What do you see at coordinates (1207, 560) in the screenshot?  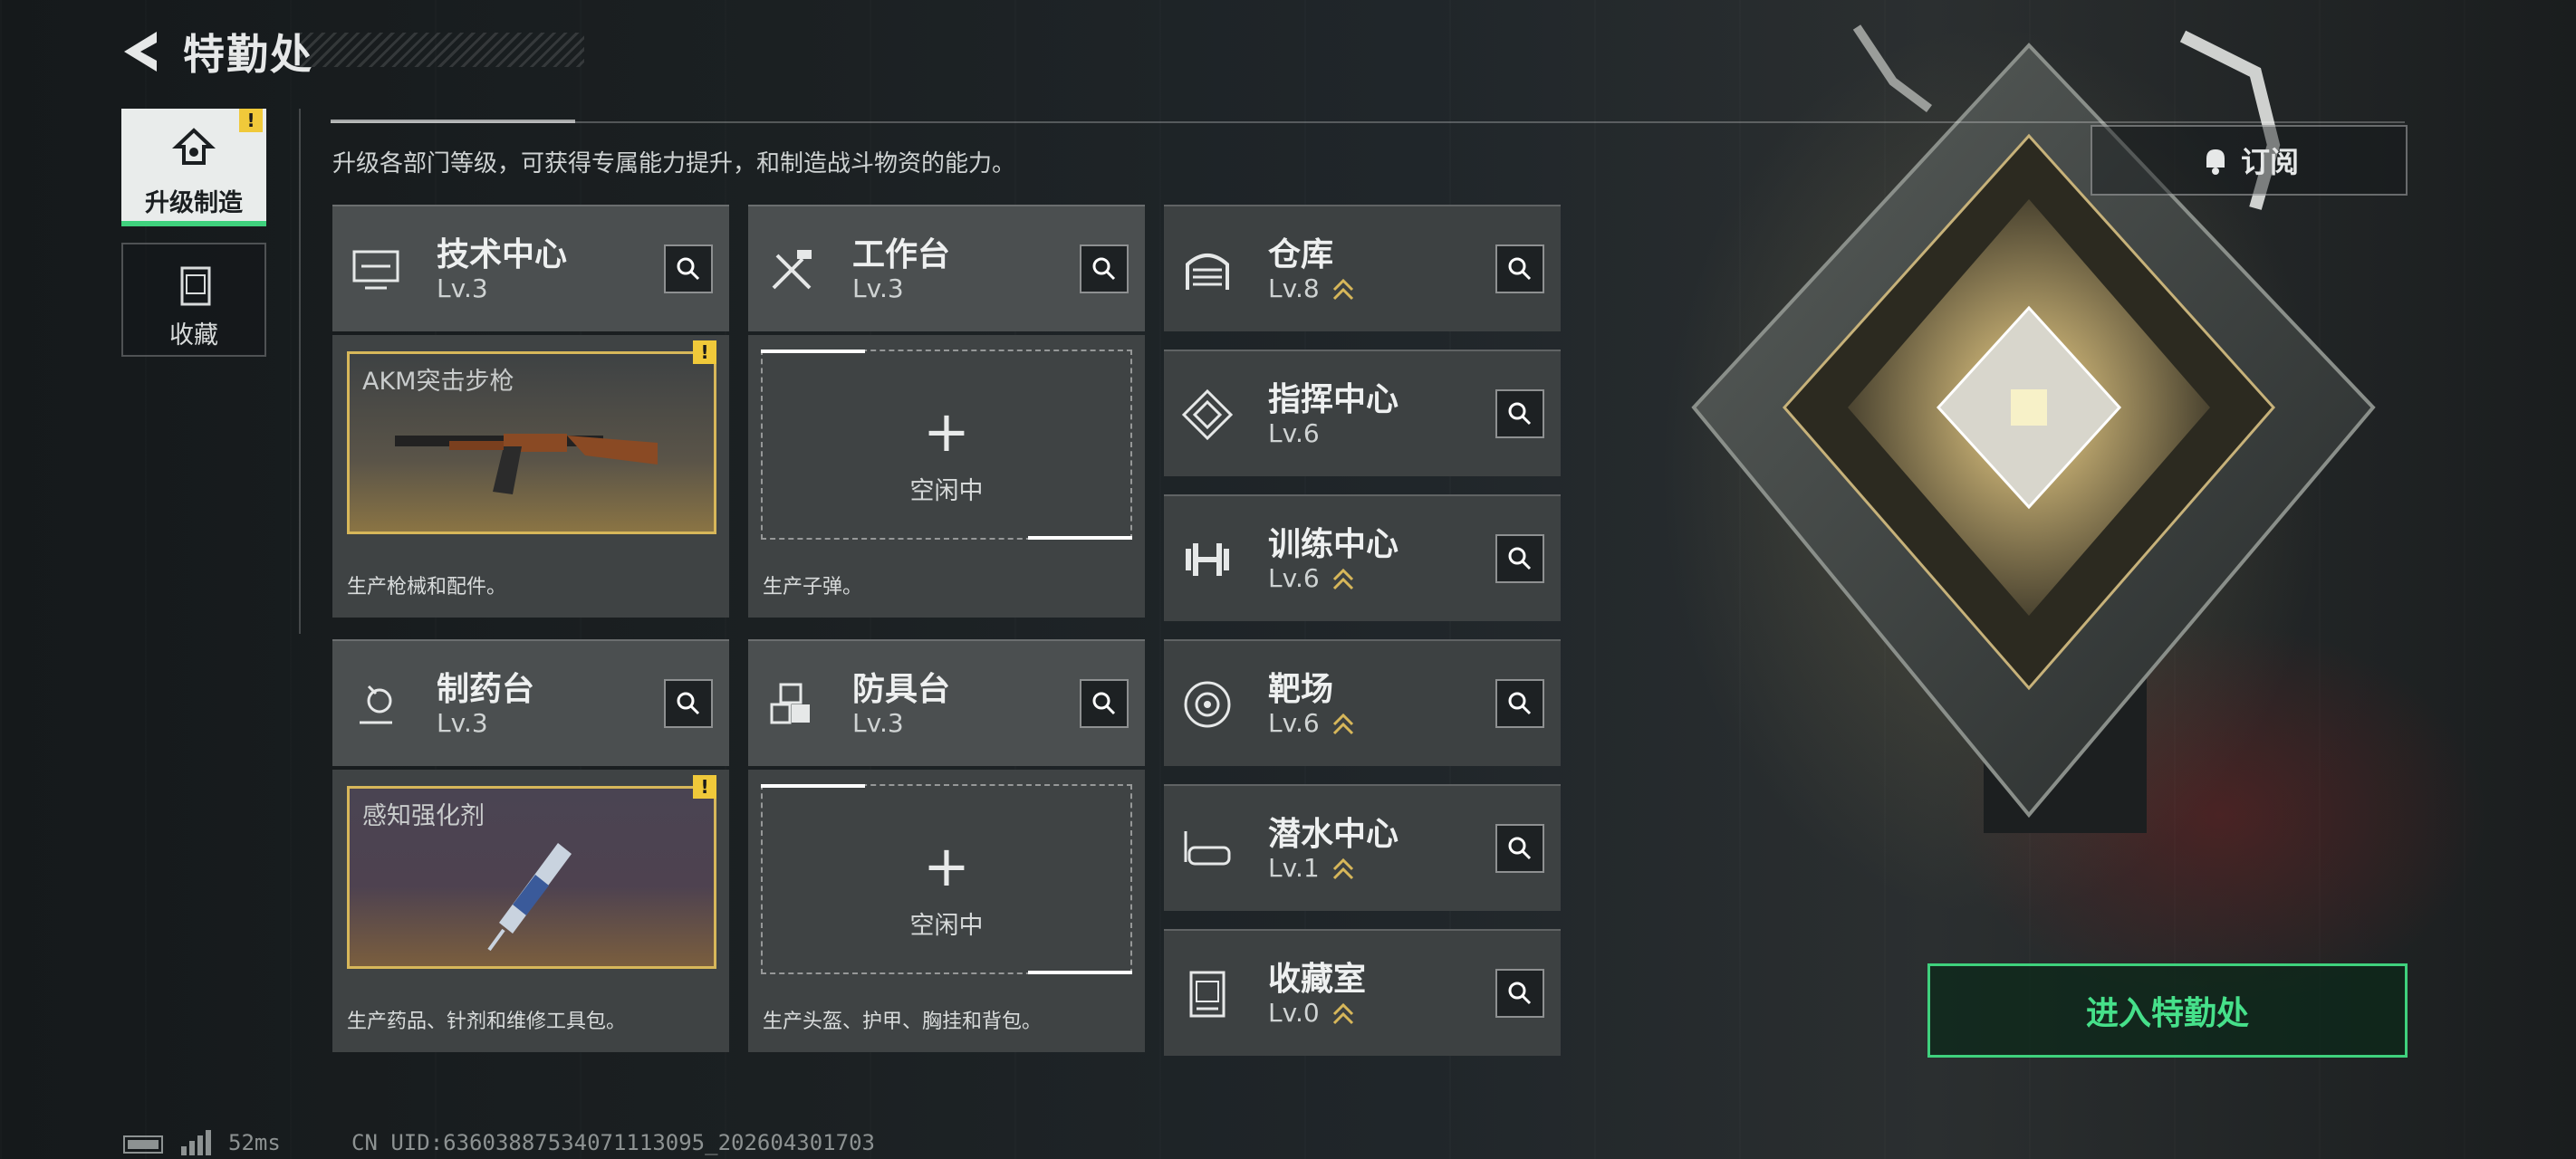 I see `training-center-icon` at bounding box center [1207, 560].